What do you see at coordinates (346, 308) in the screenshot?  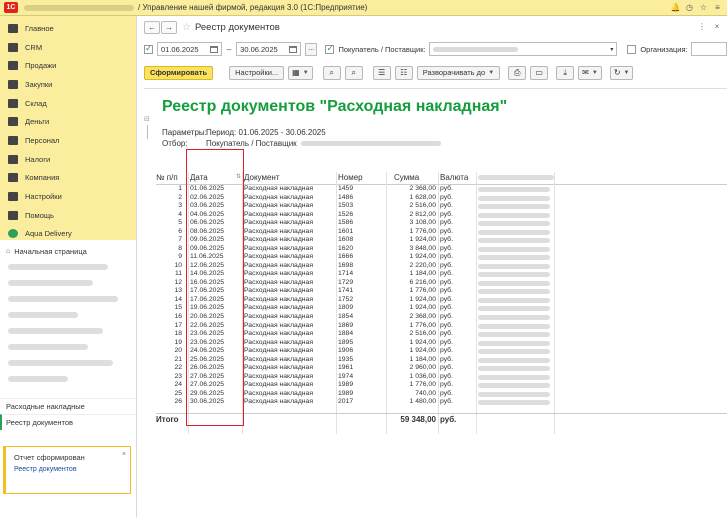 I see `cell-number: 1809` at bounding box center [346, 308].